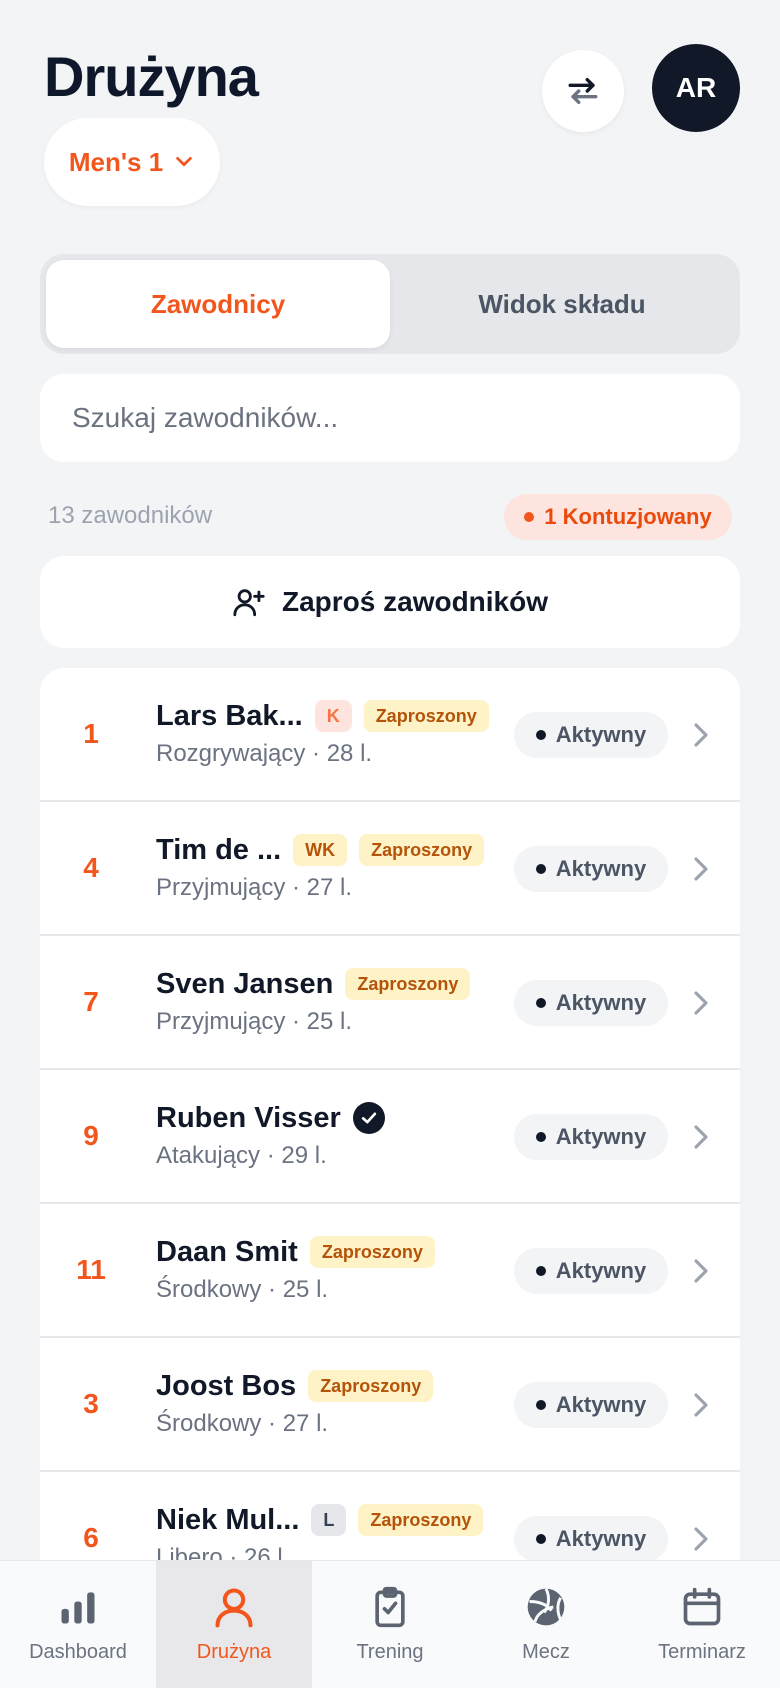 Image resolution: width=780 pixels, height=1688 pixels. I want to click on player-row: 9 Ruben Visser Atakujący · 29 l. Aktywny, so click(390, 1137).